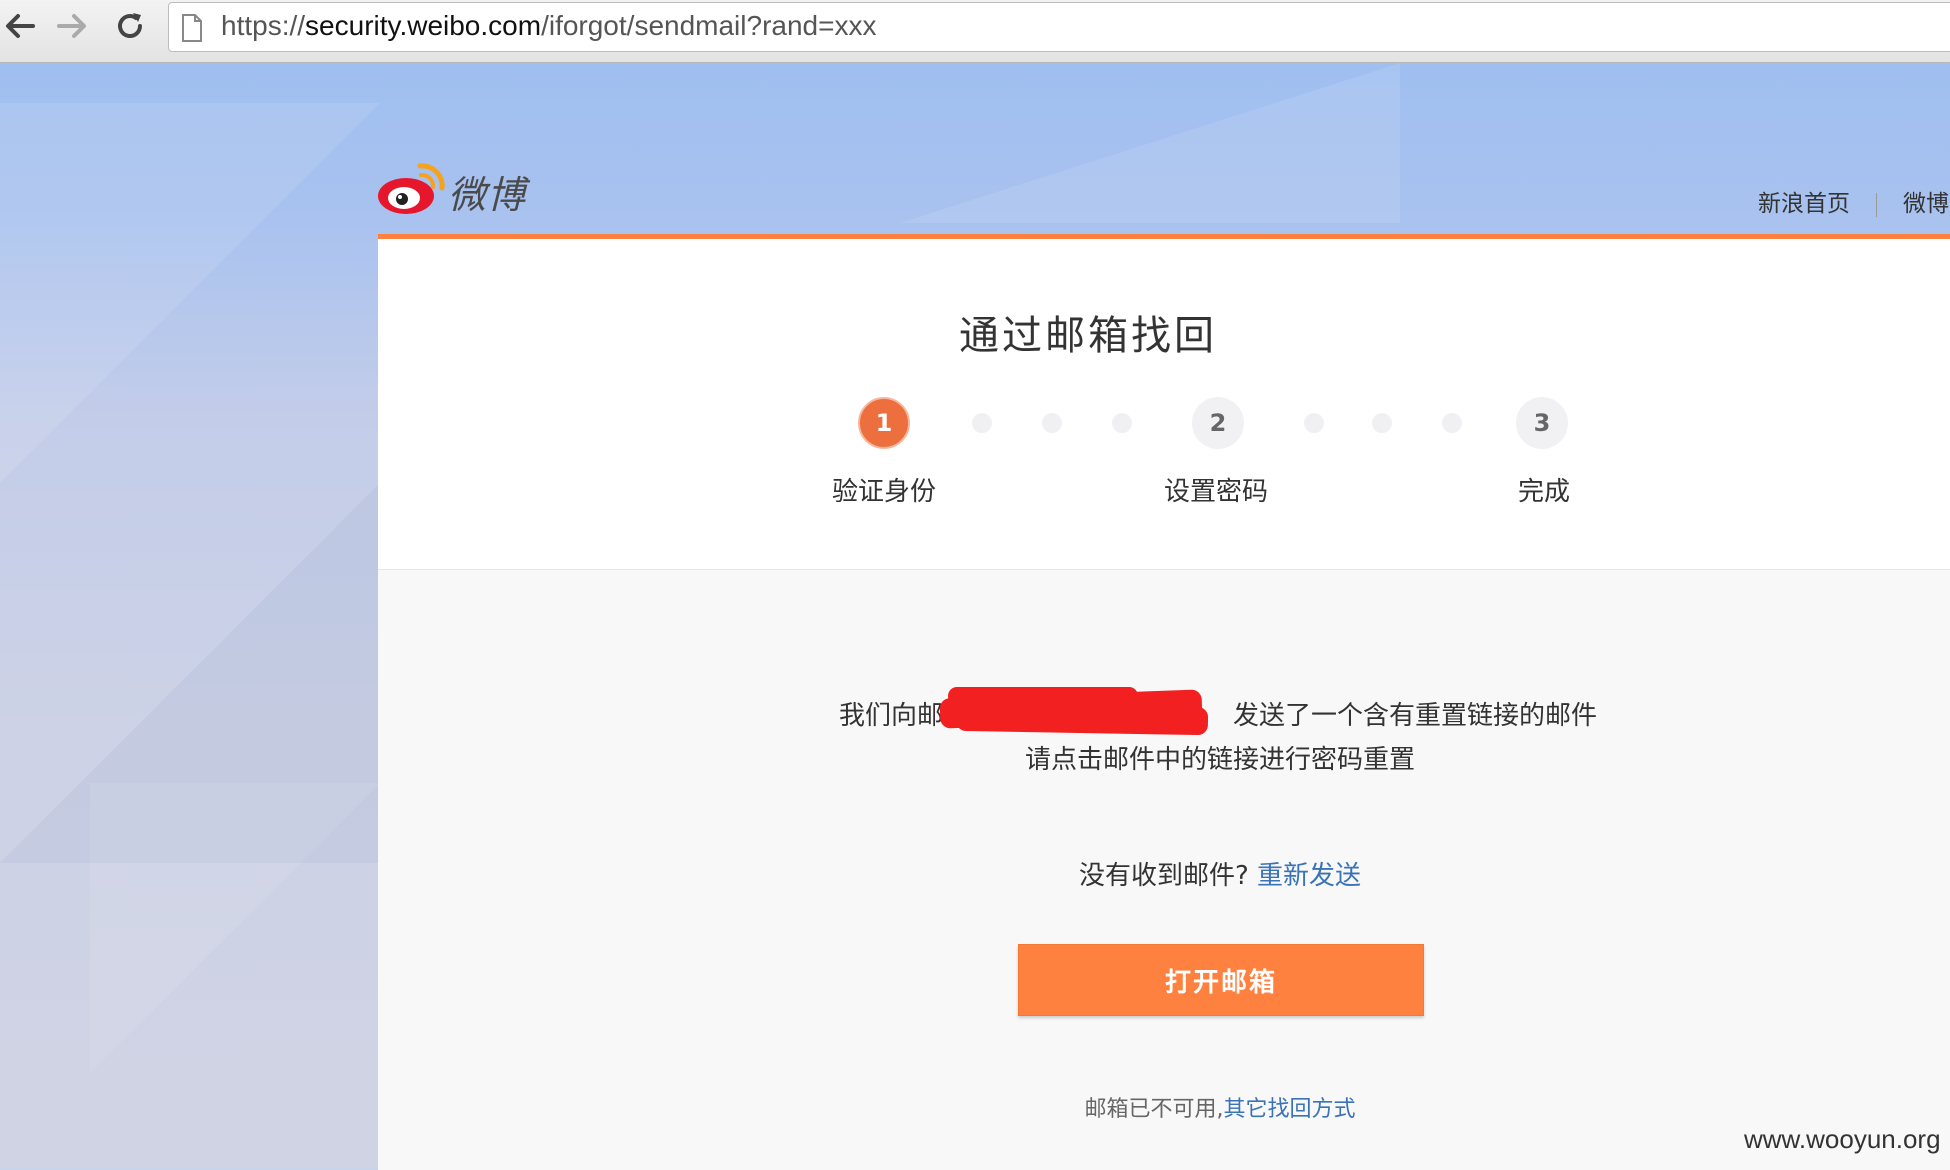 The image size is (1950, 1170). What do you see at coordinates (1853, 201) in the screenshot?
I see `top-nav: 新浪首页 微博` at bounding box center [1853, 201].